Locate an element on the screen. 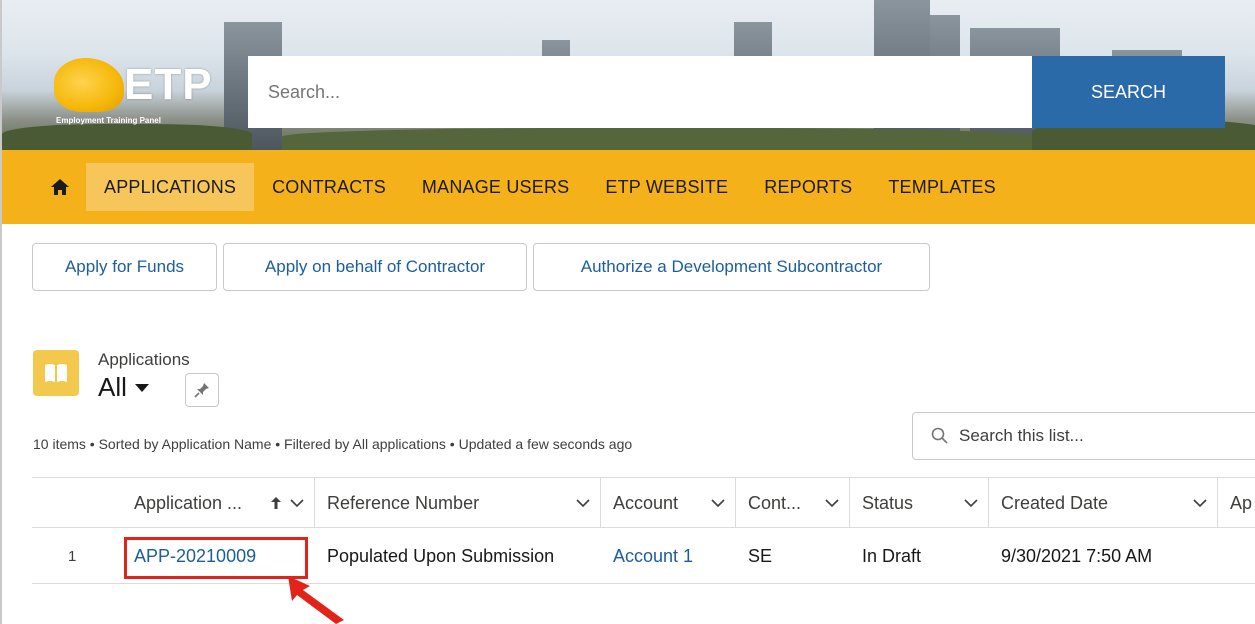 The width and height of the screenshot is (1255, 624). col-approval: Ap is located at coordinates (1236, 503).